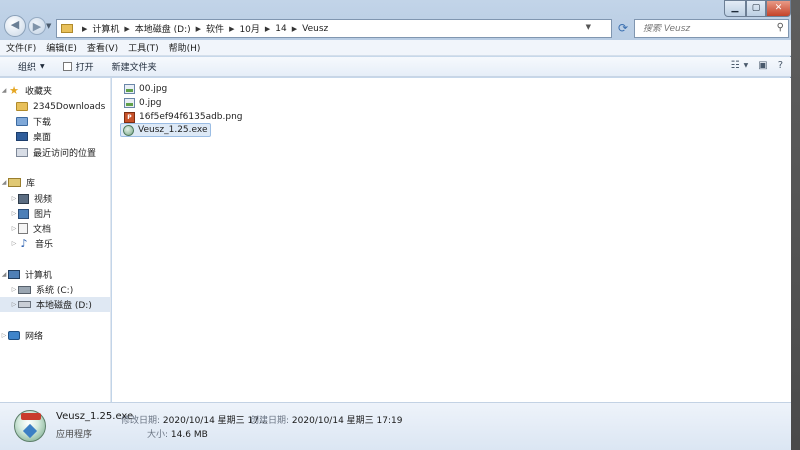  Describe the element at coordinates (249, 28) in the screenshot. I see `breadcrumb-item: 10月` at that location.